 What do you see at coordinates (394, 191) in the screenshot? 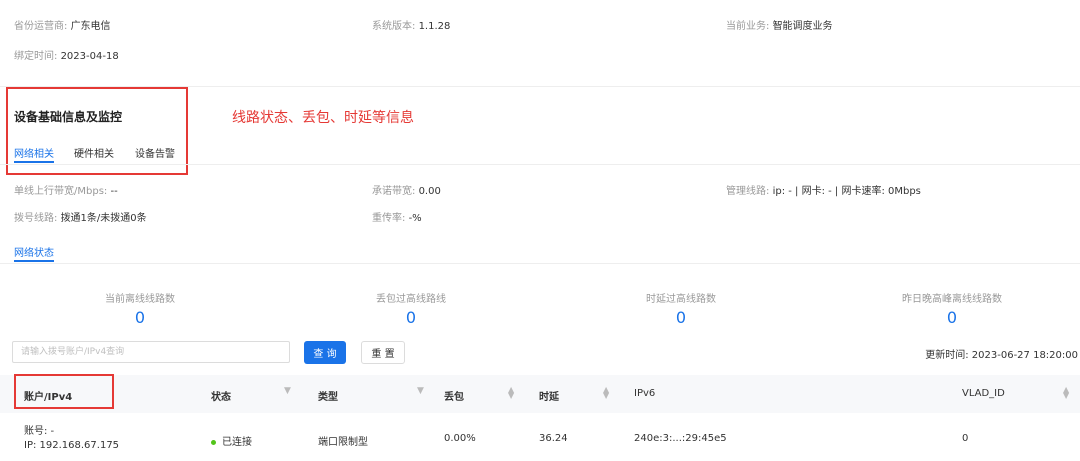
I see `commit-label: 承诺带宽:` at bounding box center [394, 191].